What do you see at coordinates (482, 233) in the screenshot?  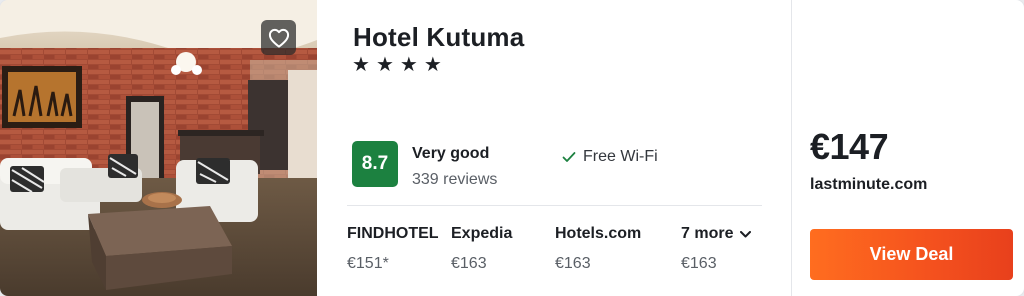 I see `provider-name: Expedia` at bounding box center [482, 233].